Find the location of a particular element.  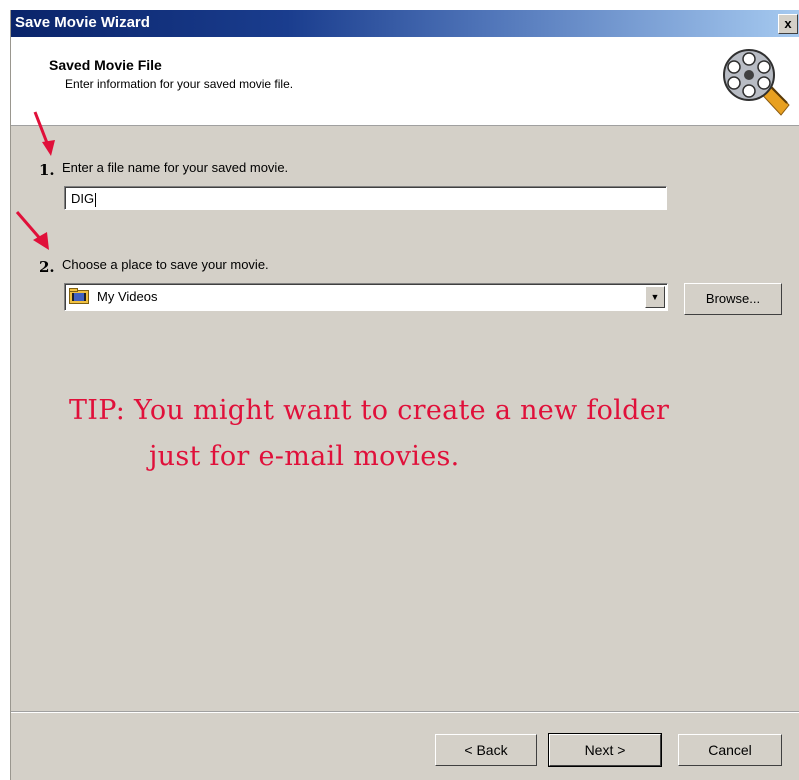

my-videos-folder-icon is located at coordinates (79, 296).